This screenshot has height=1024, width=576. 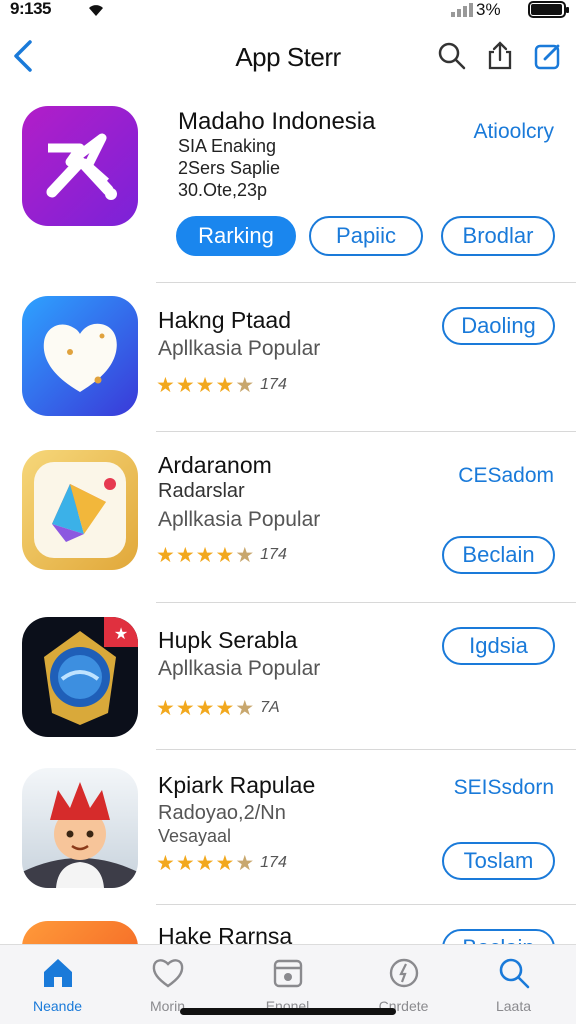 What do you see at coordinates (80, 677) in the screenshot?
I see `game-badge-app-icon: ★` at bounding box center [80, 677].